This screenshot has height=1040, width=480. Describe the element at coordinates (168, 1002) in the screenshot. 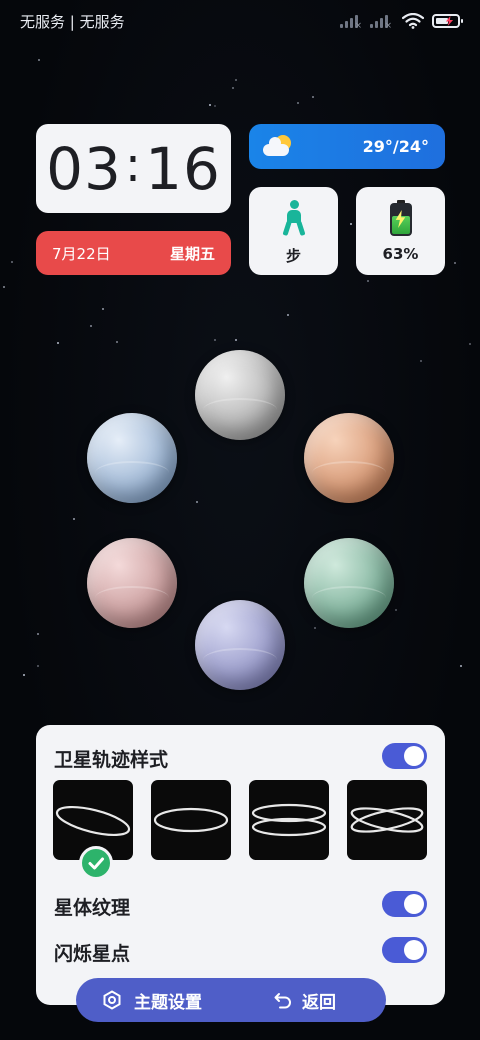

I see `theme-settings-label: 主题设置` at that location.